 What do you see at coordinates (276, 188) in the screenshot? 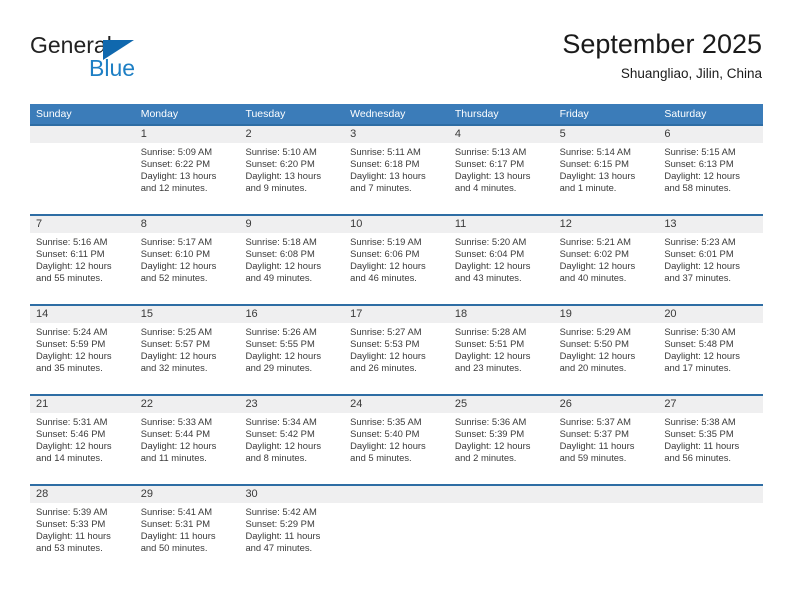
I see `daylight-text-line2: and 9 minutes.` at bounding box center [276, 188].